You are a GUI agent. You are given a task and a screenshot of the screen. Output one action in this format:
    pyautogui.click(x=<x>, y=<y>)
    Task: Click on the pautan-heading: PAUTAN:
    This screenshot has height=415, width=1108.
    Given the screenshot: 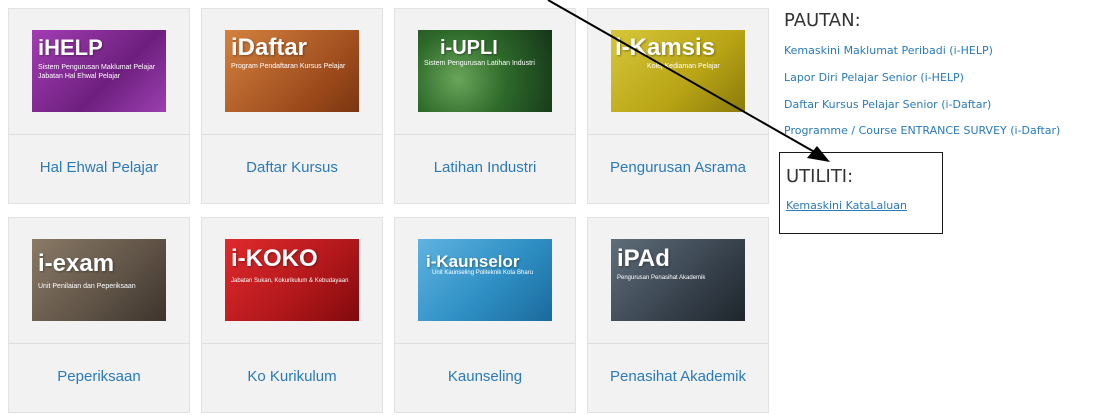 What is the action you would take?
    pyautogui.click(x=822, y=20)
    